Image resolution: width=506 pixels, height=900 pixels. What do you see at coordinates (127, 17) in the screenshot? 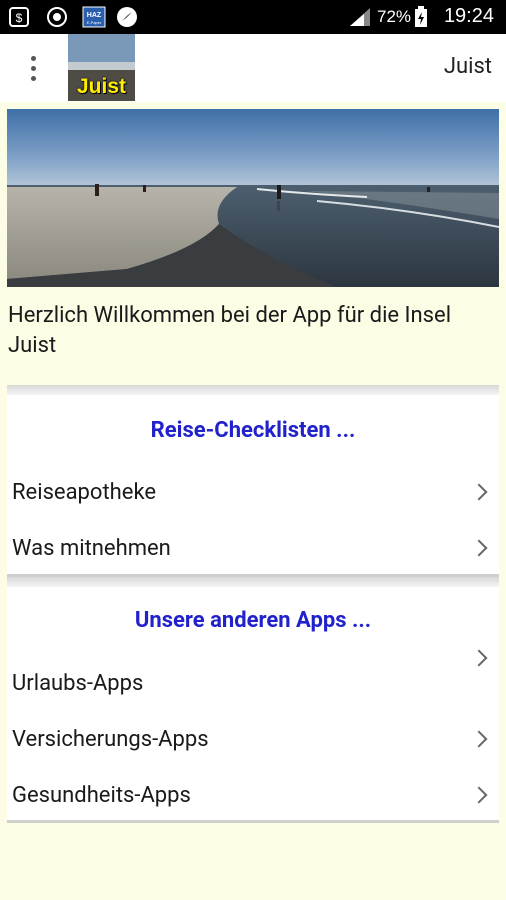
I see `compass-notification-icon` at bounding box center [127, 17].